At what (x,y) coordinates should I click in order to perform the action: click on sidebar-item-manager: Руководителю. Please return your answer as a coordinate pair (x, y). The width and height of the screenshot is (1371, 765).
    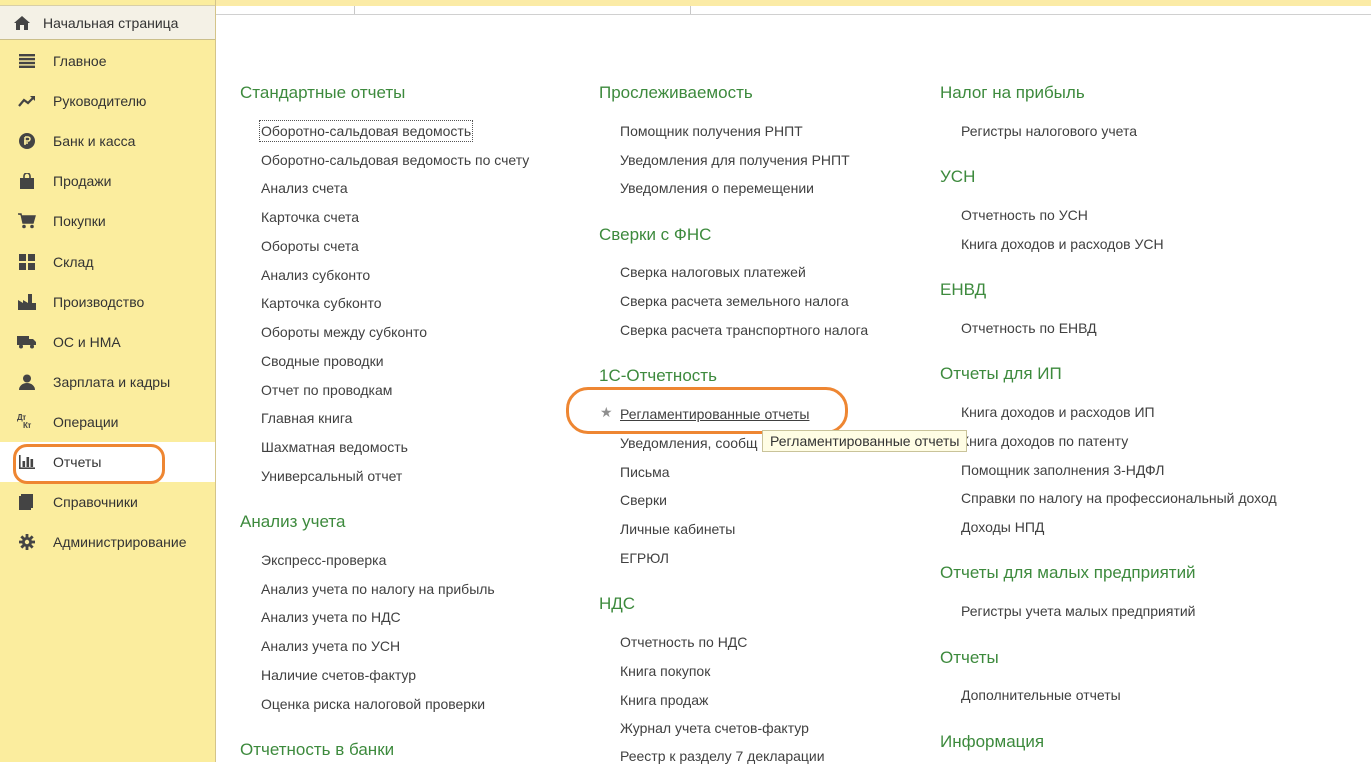
    Looking at the image, I should click on (107, 101).